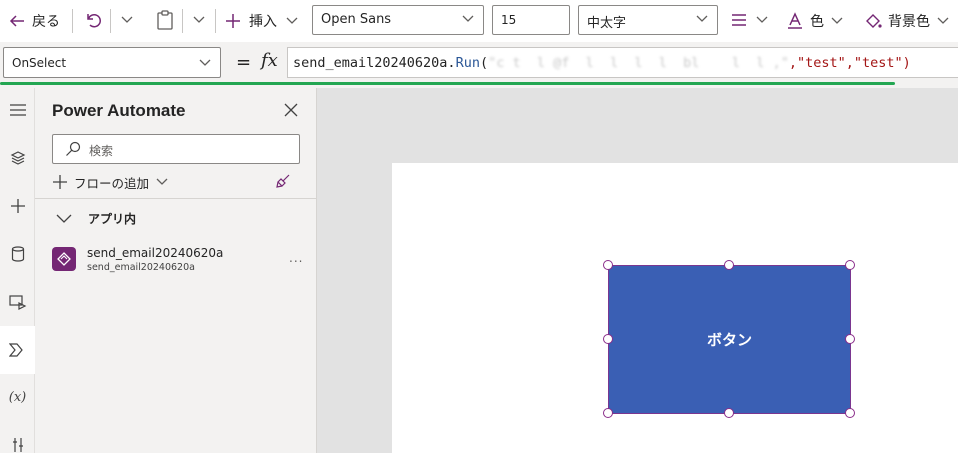 The image size is (958, 465). I want to click on arrow-left-icon, so click(16, 21).